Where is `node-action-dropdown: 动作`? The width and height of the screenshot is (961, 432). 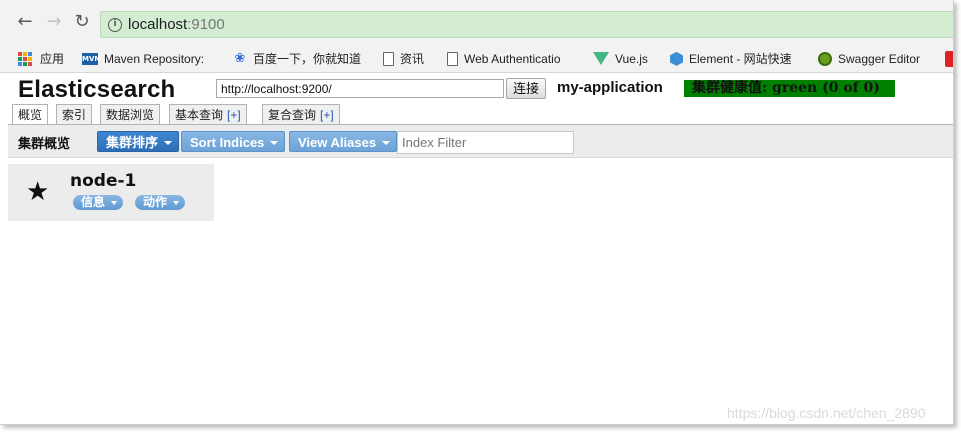
node-action-dropdown: 动作 is located at coordinates (160, 202).